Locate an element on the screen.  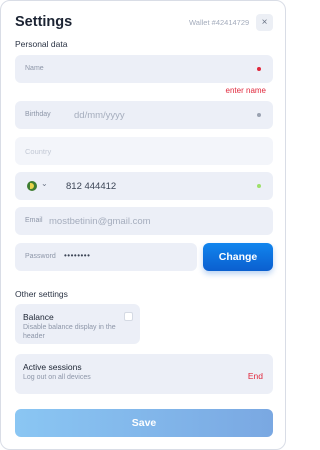
password-value: •••••••• is located at coordinates (77, 255).